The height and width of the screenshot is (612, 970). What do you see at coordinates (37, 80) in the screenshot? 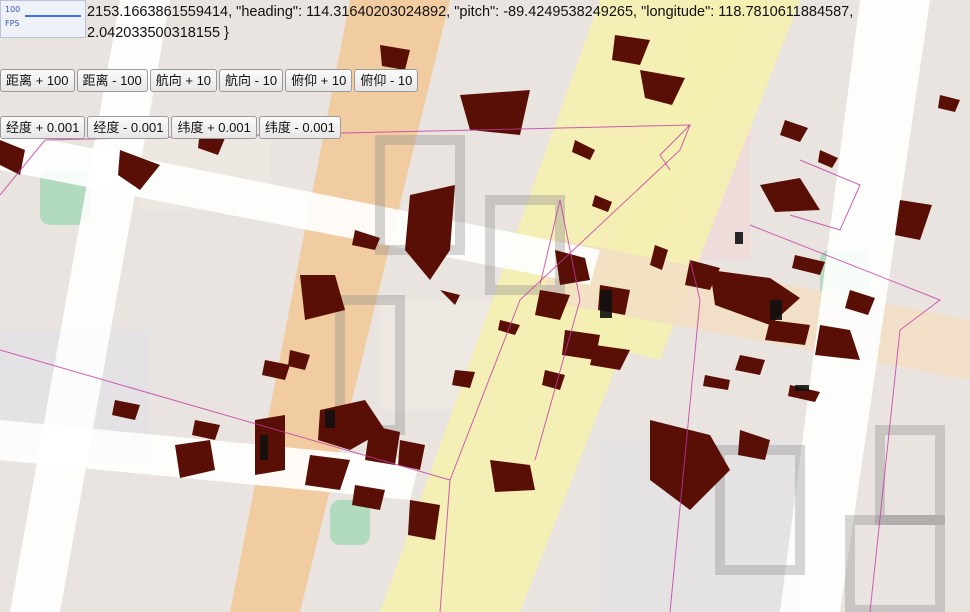
I see `distance-plus-button: 距离 + 100` at bounding box center [37, 80].